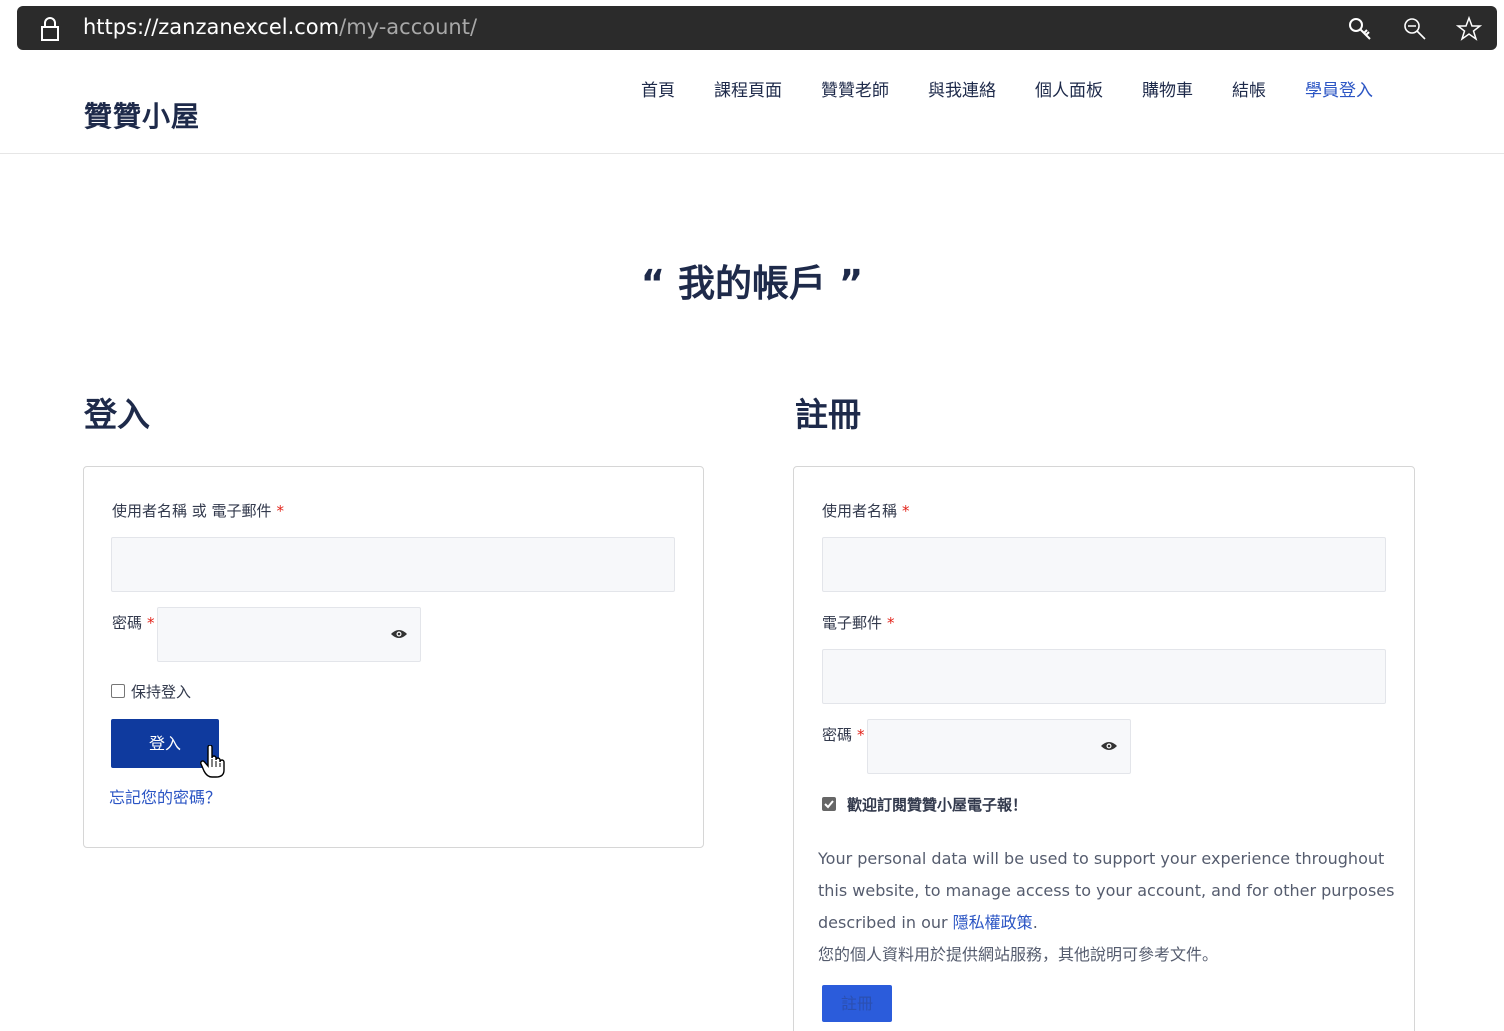 Image resolution: width=1504 pixels, height=1031 pixels. What do you see at coordinates (1415, 29) in the screenshot?
I see `zoom-out-icon` at bounding box center [1415, 29].